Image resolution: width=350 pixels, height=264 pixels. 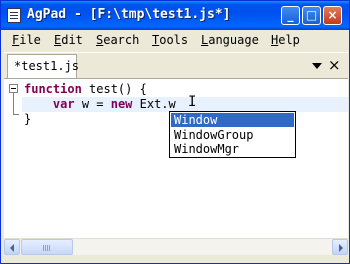 I want to click on autocomplete-item: WindowGroup, so click(x=232, y=135).